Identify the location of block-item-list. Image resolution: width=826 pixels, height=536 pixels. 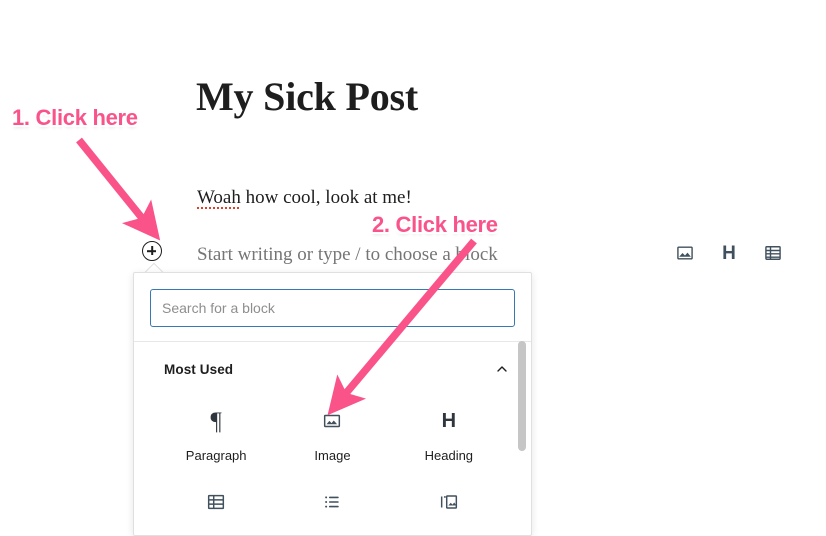
(332, 506).